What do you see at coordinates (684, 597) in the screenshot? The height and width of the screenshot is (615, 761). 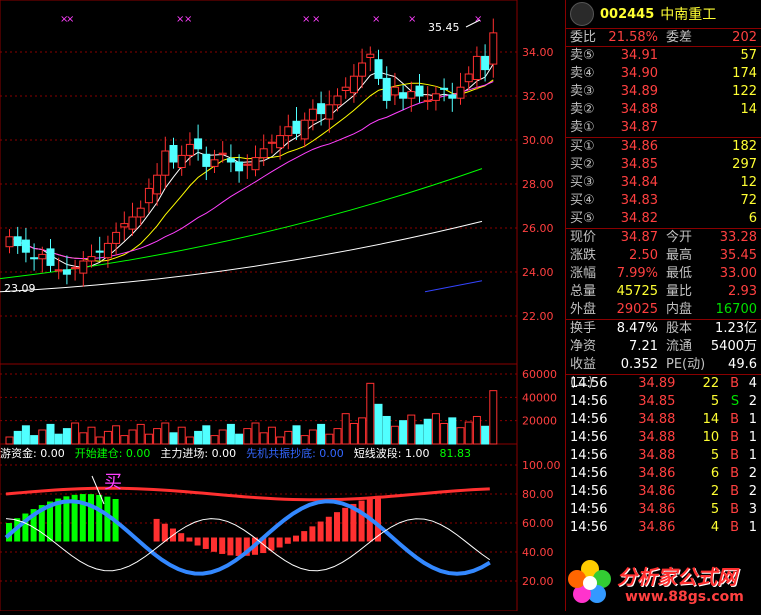 I see `watermark-url: www.88gs.com` at bounding box center [684, 597].